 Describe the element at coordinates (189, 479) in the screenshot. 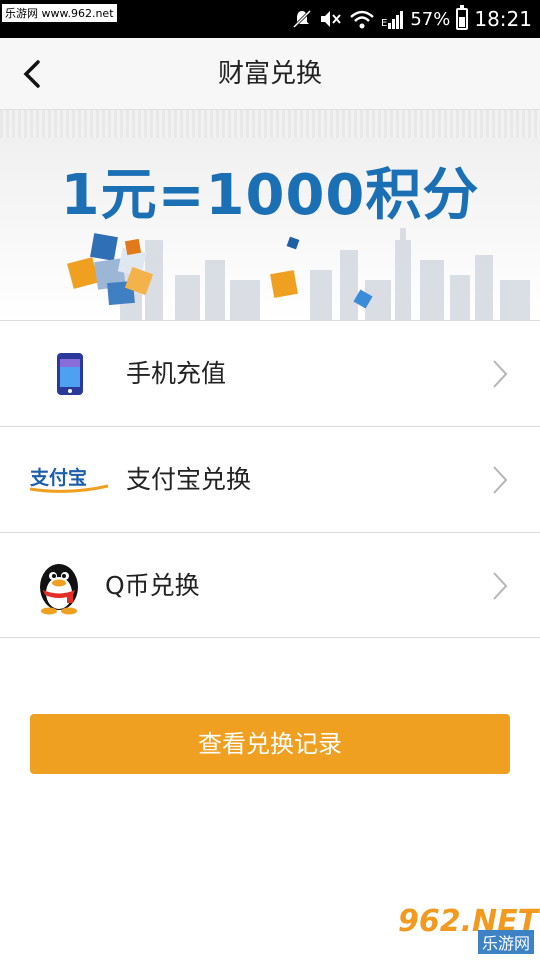

I see `list-item-label: 支付宝兑换` at that location.